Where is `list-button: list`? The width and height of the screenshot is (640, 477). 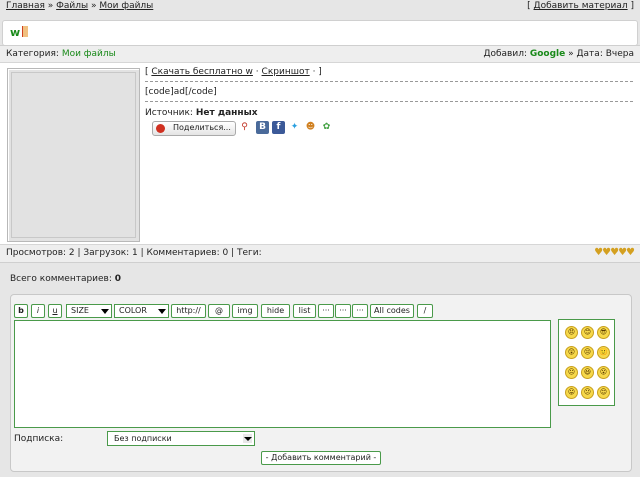
list-button: list is located at coordinates (304, 311).